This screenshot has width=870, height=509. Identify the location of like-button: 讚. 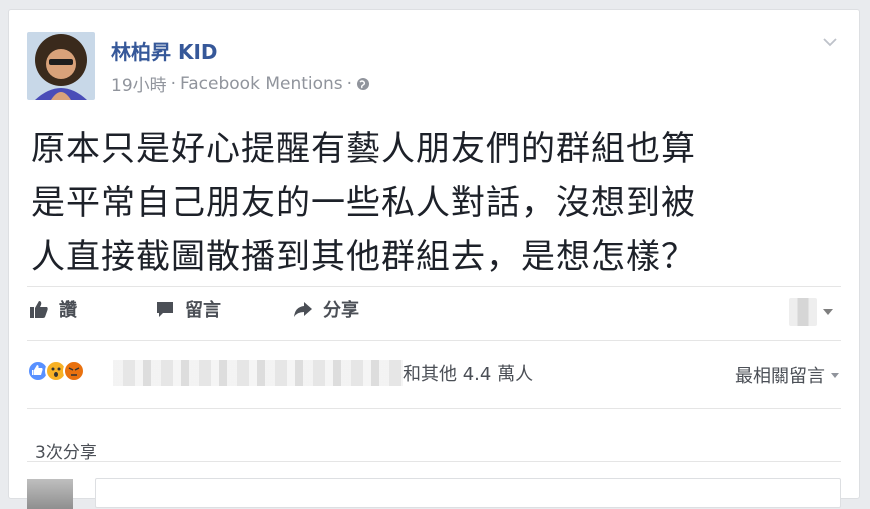
(53, 309).